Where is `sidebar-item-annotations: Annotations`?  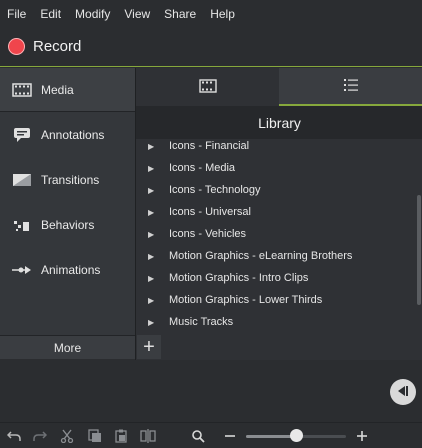 sidebar-item-annotations: Annotations is located at coordinates (67, 135).